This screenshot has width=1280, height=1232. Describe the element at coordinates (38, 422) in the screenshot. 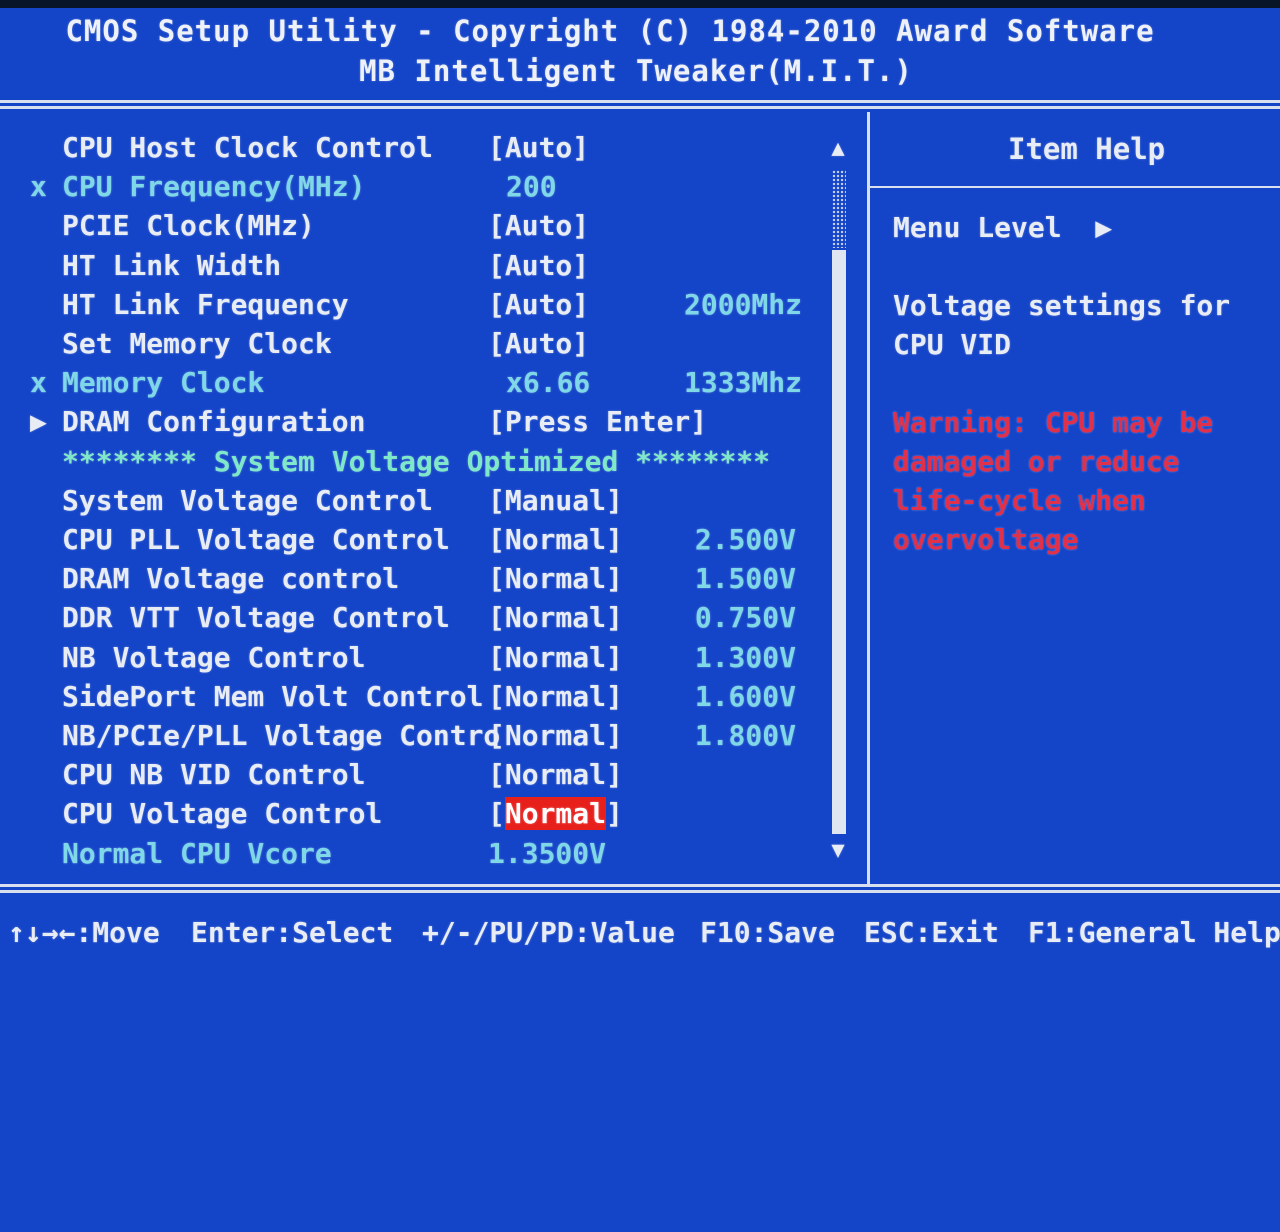

I see `submenu-arrow-icon: ▶` at that location.